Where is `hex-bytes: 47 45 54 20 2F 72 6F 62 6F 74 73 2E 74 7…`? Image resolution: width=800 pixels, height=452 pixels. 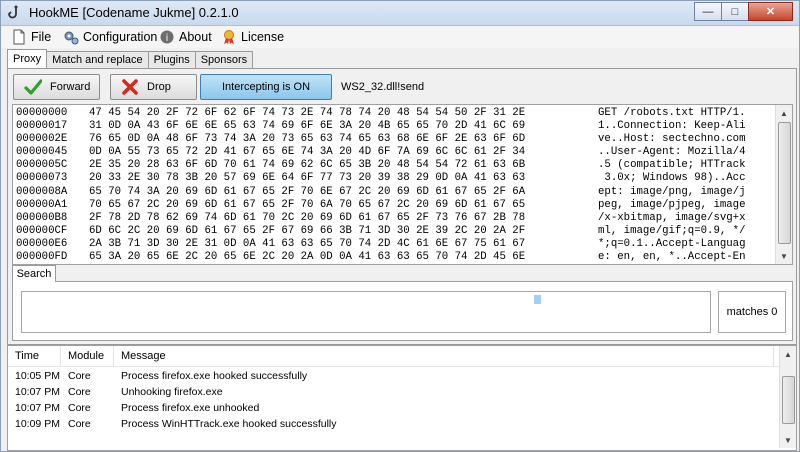 hex-bytes: 47 45 54 20 2F 72 6F 62 6F 74 73 2E 74 7… is located at coordinates (307, 113).